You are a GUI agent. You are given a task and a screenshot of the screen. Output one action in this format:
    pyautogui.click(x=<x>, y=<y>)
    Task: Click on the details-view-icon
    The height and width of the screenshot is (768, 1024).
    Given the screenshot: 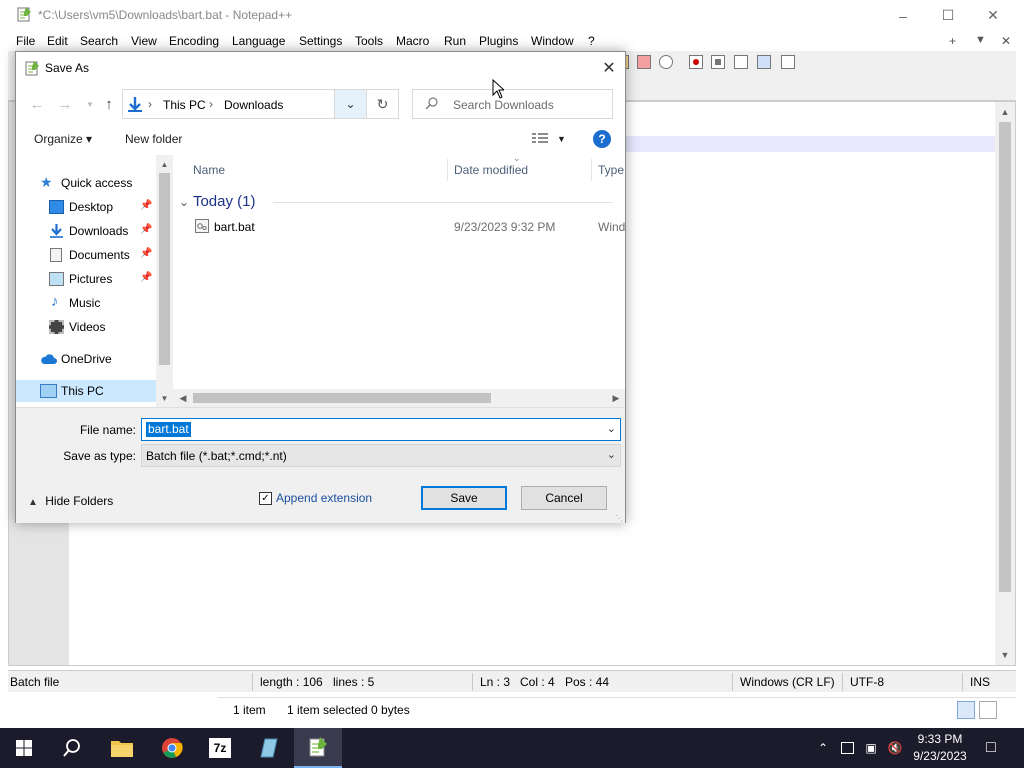 What is the action you would take?
    pyautogui.click(x=966, y=710)
    